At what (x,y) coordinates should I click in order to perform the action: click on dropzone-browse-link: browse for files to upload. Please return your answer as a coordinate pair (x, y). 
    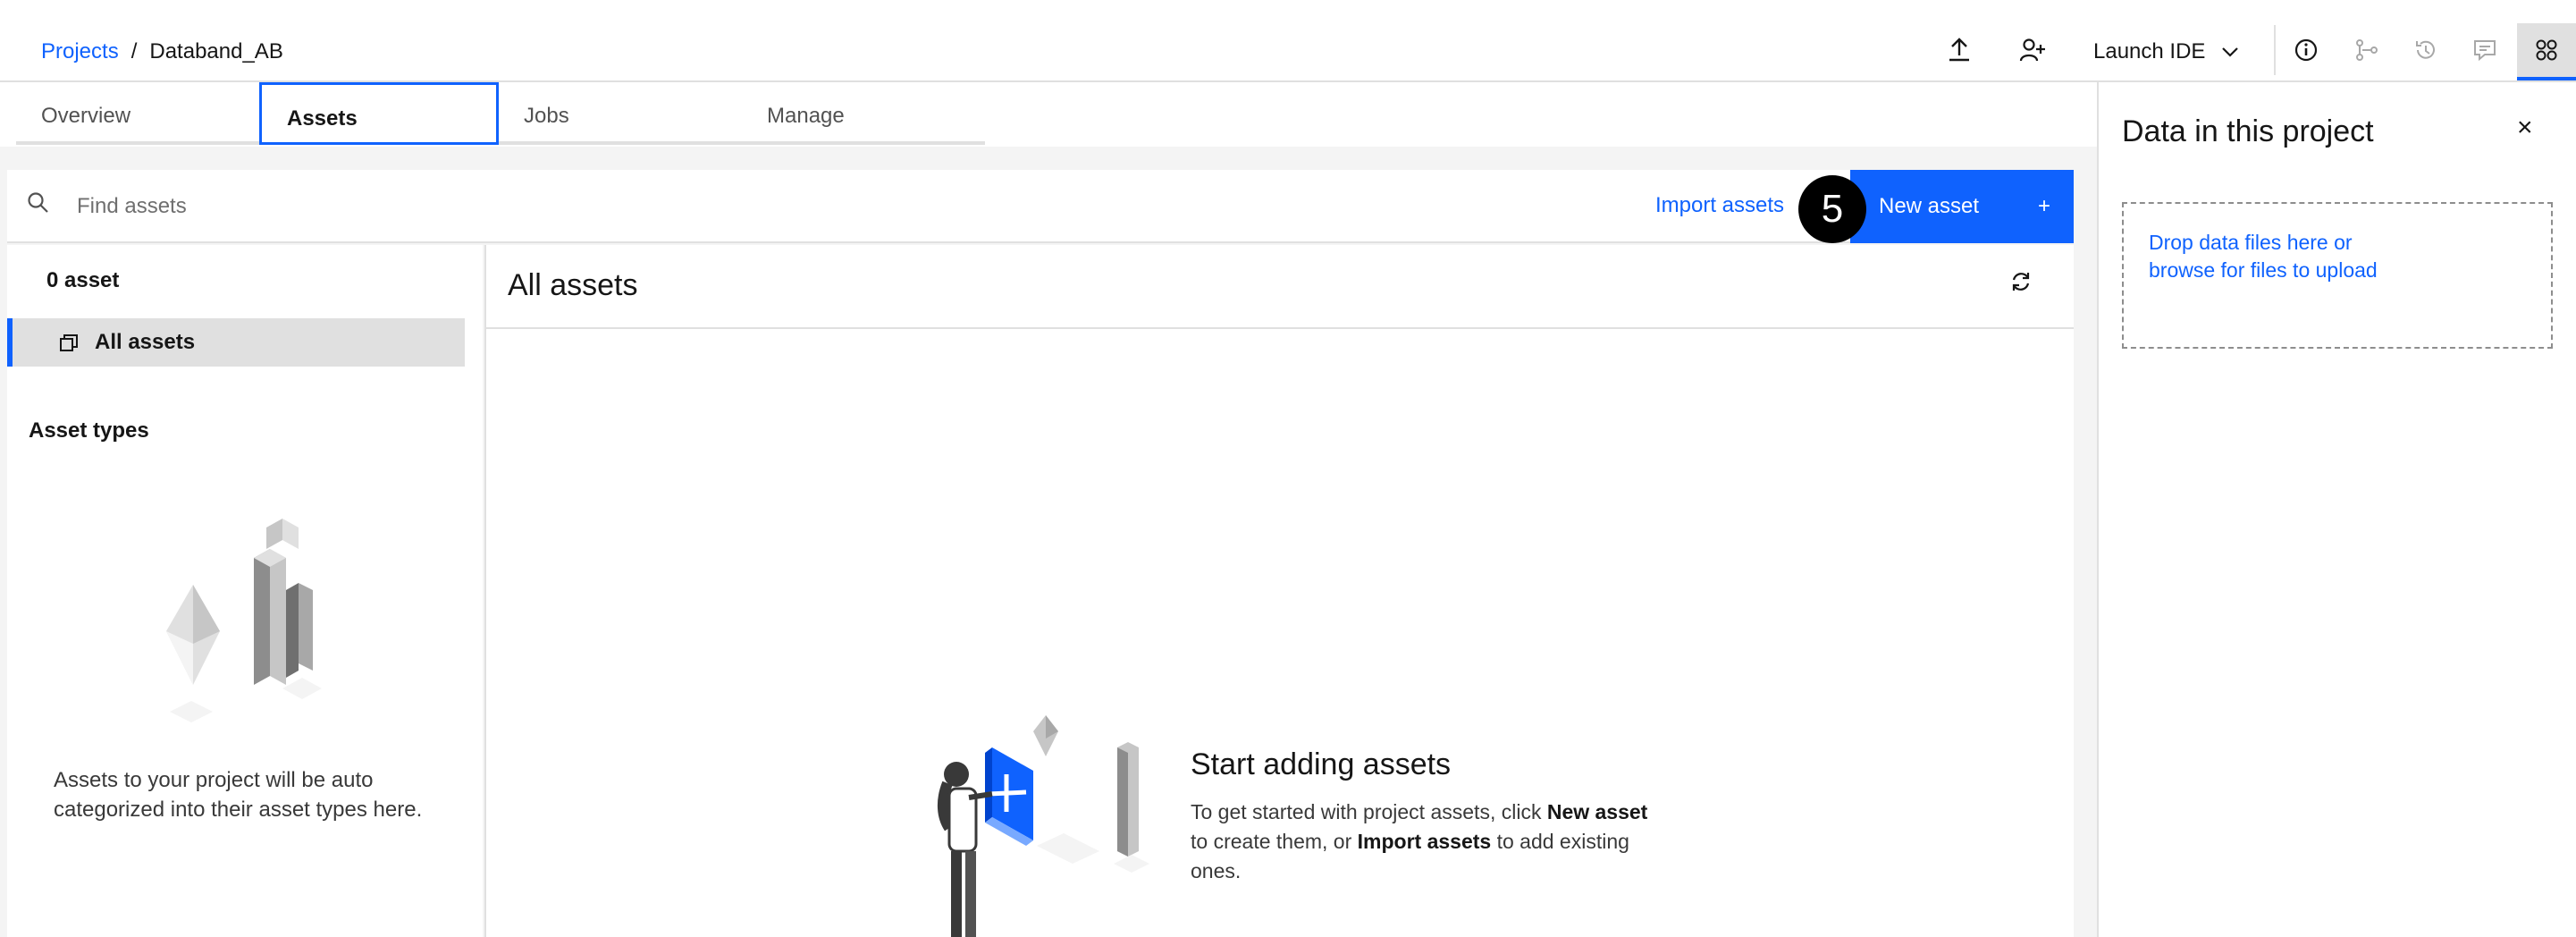
    Looking at the image, I should click on (2338, 270).